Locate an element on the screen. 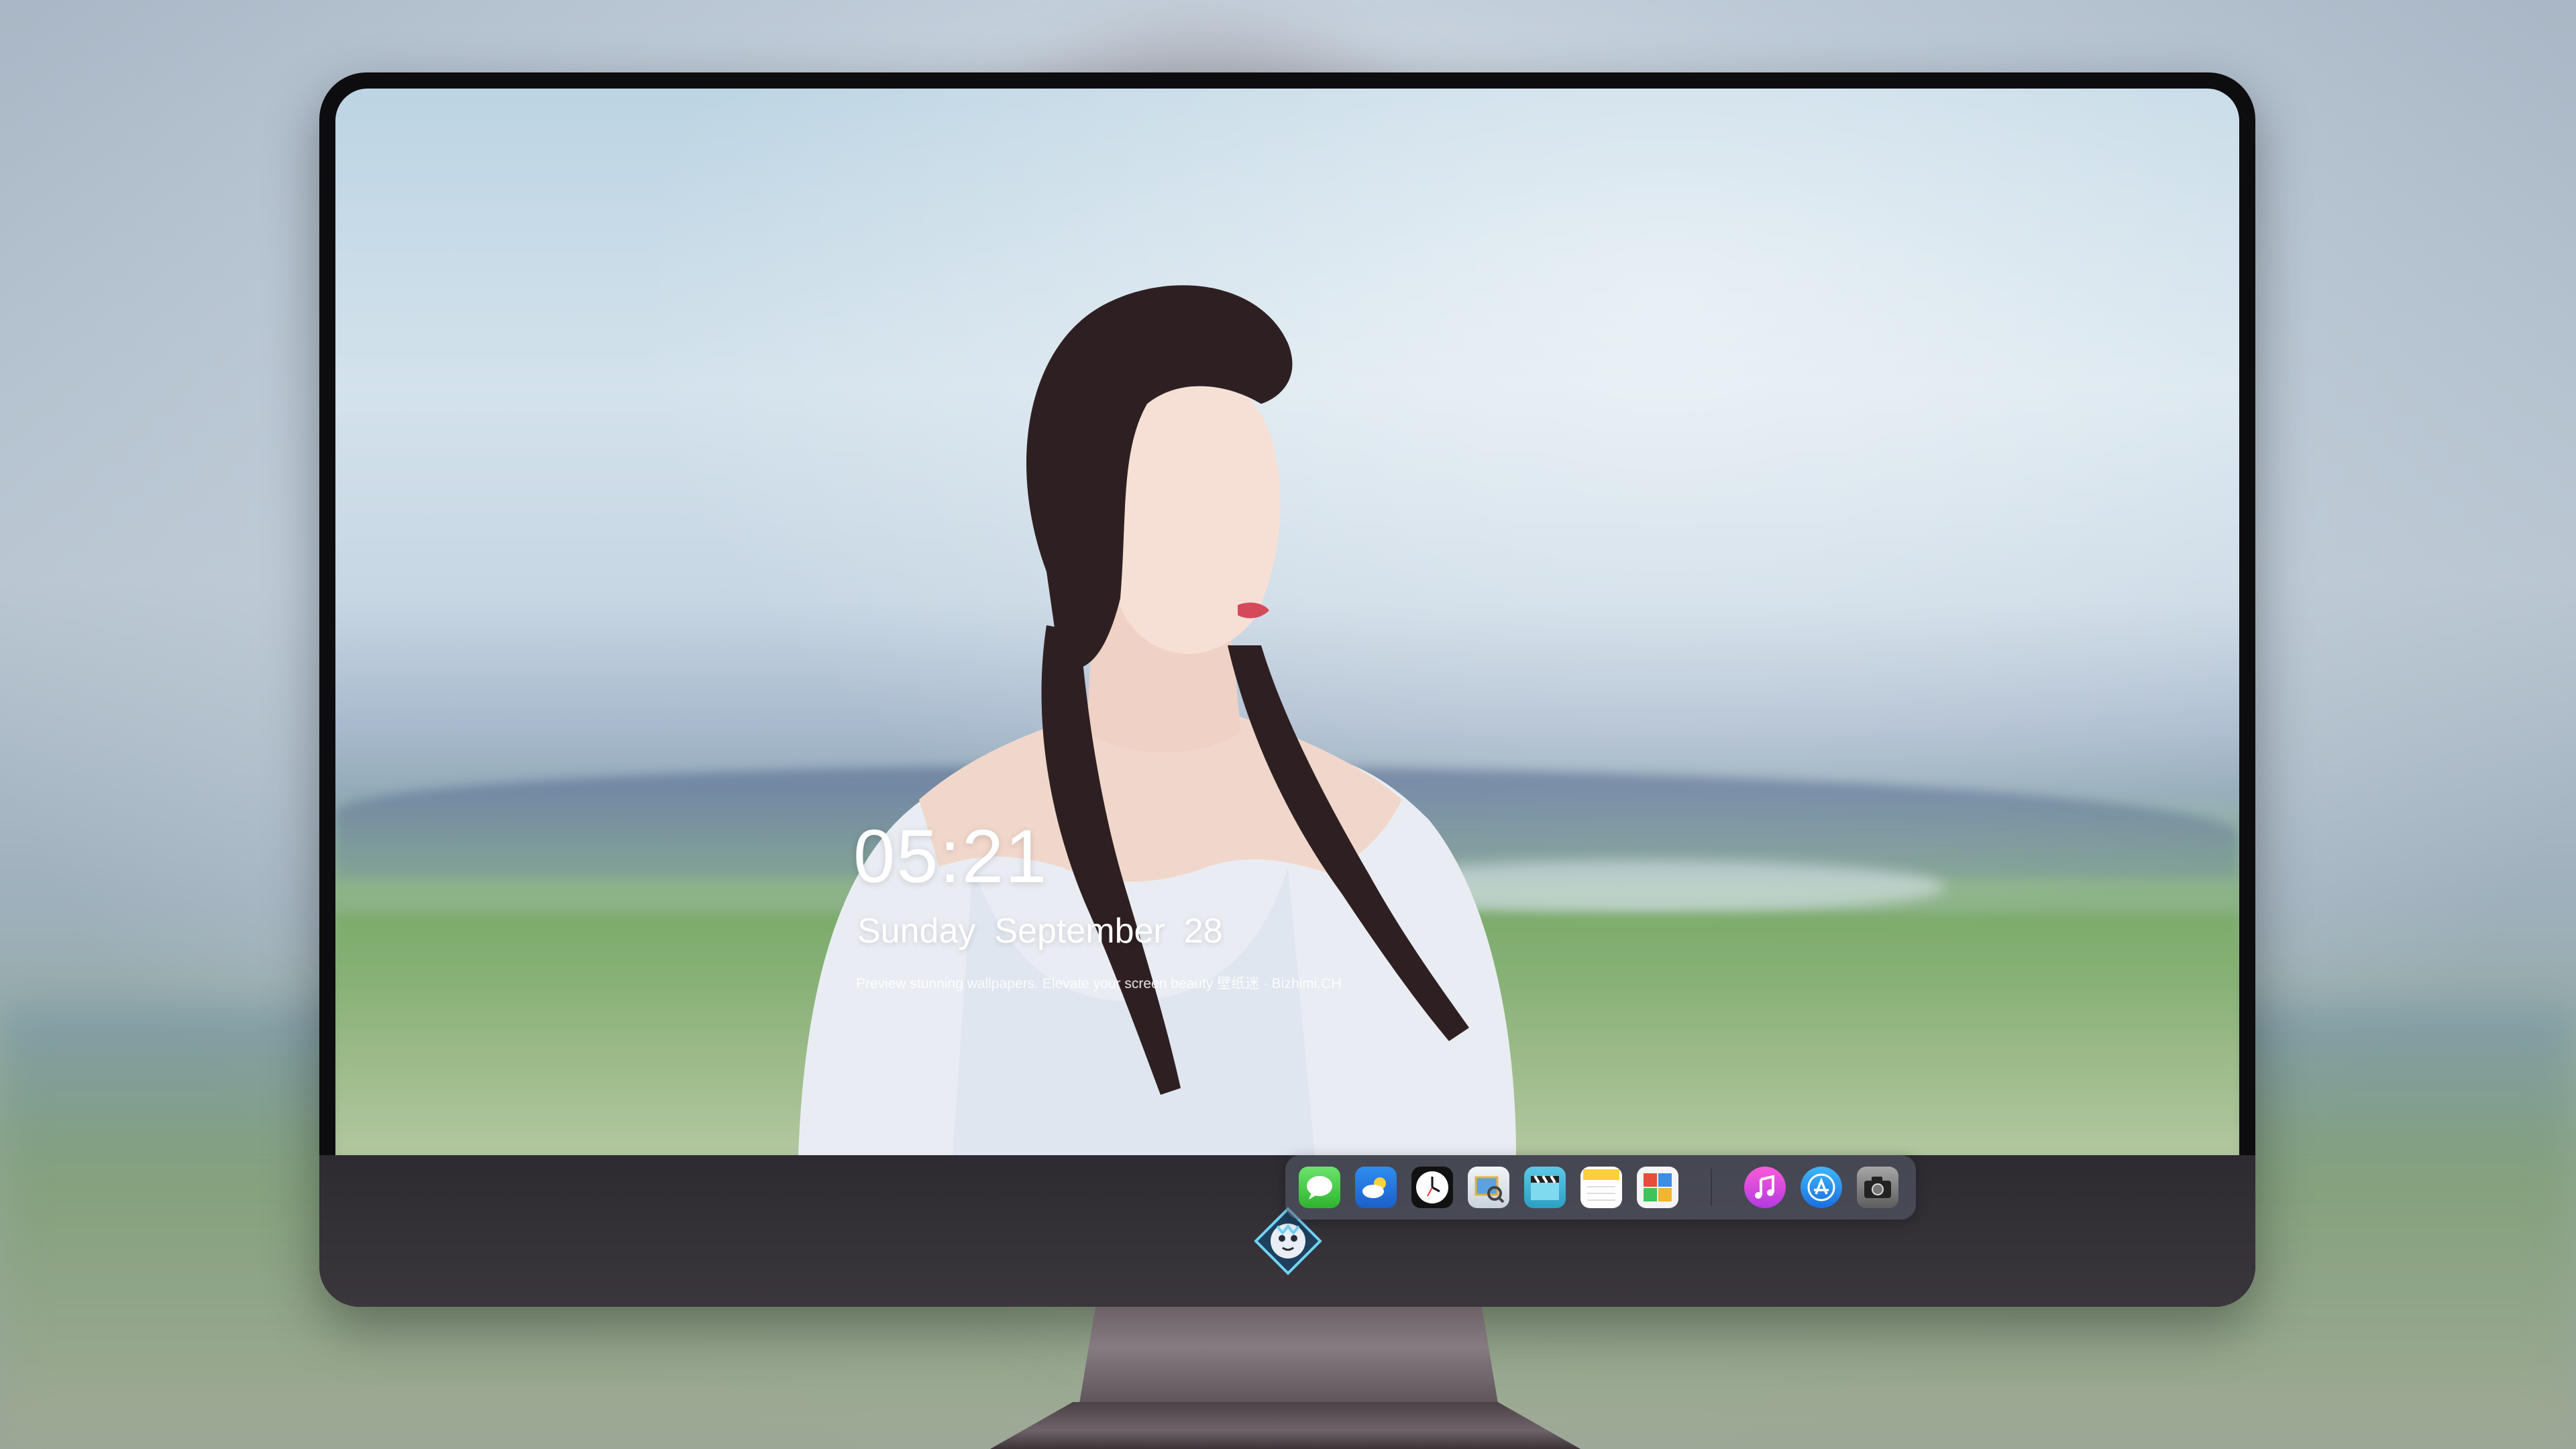 The width and height of the screenshot is (2576, 1449). monitor-stand-neck is located at coordinates (1289, 1357).